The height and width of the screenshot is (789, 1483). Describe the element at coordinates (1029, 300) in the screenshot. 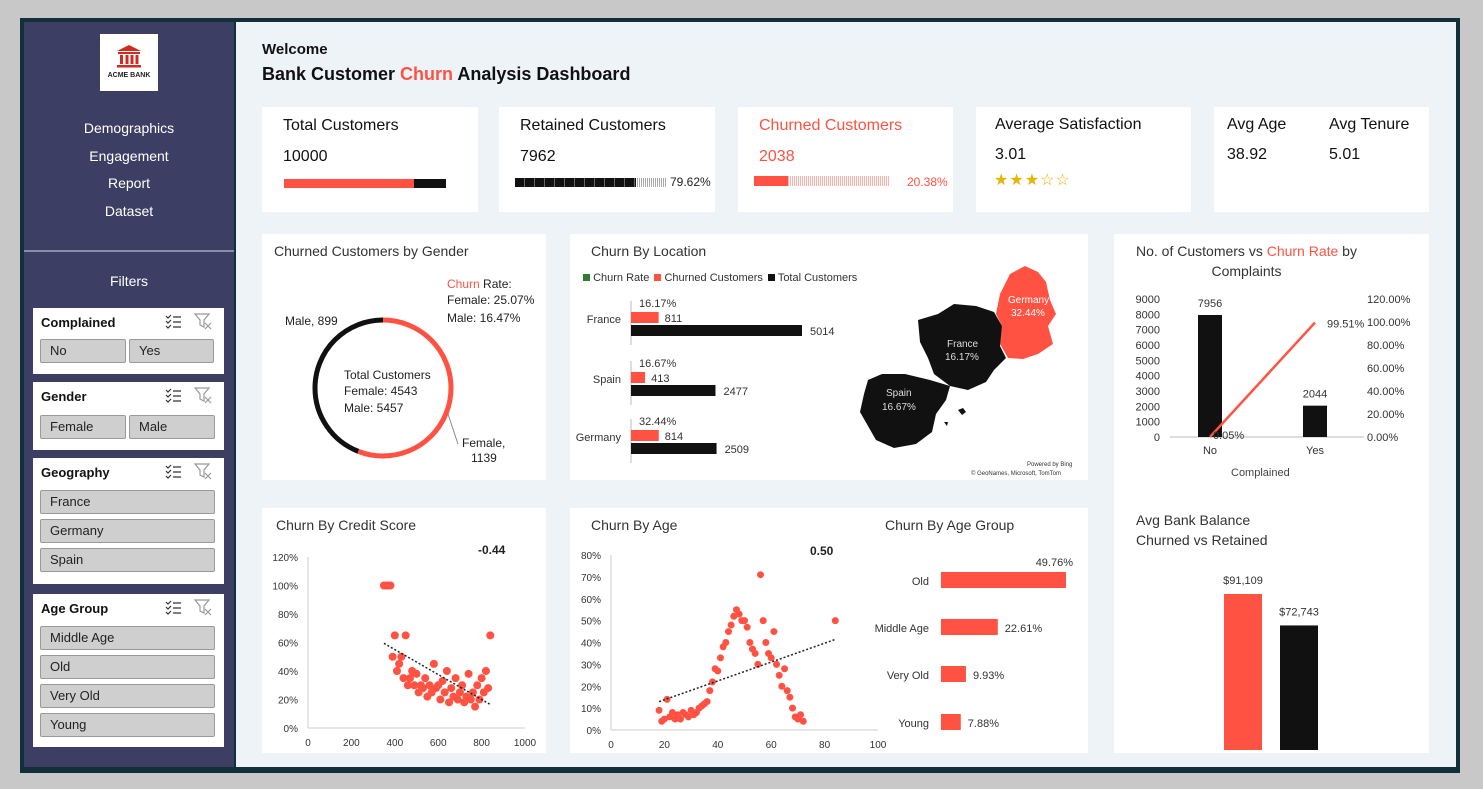

I see `map-label-germany: Germany` at that location.